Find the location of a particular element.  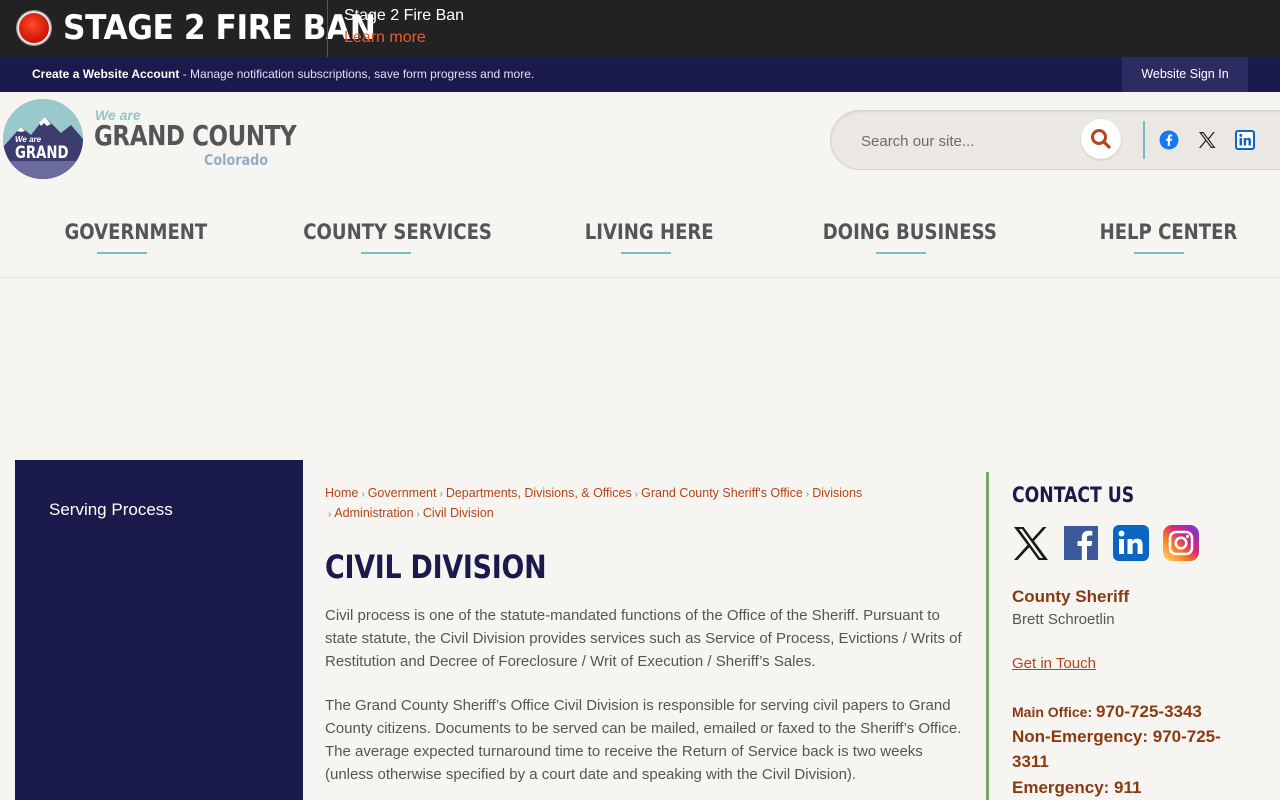

search-icon is located at coordinates (1101, 139).